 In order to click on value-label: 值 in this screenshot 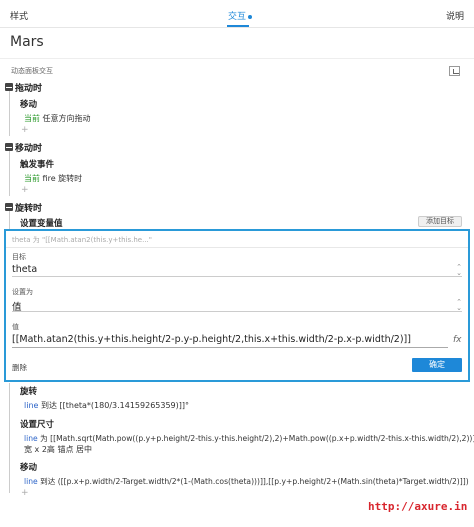, I will do `click(15, 327)`.